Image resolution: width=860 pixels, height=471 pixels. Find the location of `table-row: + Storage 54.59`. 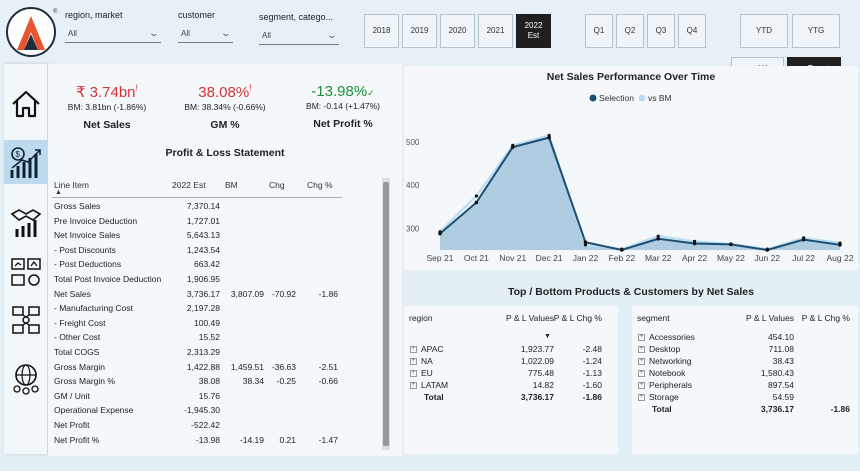

table-row: + Storage 54.59 is located at coordinates (745, 398).